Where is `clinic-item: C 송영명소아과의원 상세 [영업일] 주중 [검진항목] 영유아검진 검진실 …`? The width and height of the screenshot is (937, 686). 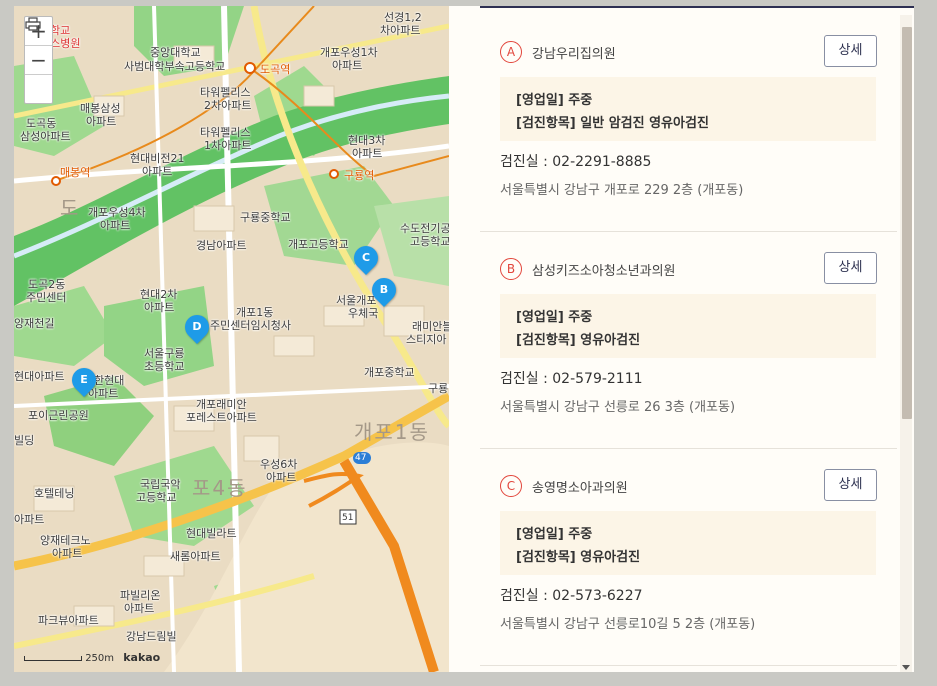
clinic-item: C 송영명소아과의원 상세 [영업일] 주중 [검진항목] 영유아검진 검진실 … is located at coordinates (688, 557).